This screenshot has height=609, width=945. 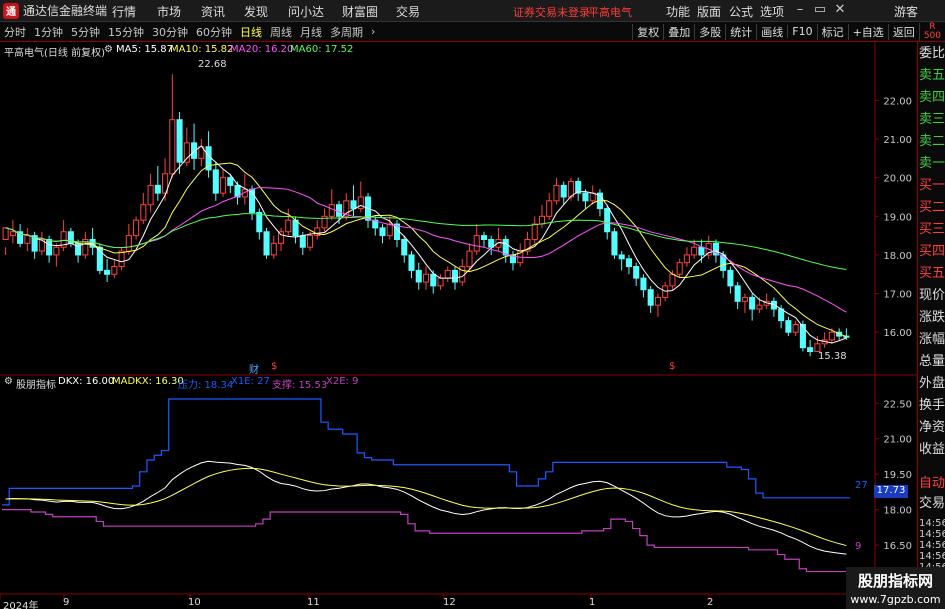 What do you see at coordinates (48, 32) in the screenshot?
I see `period-1min: 1分钟` at bounding box center [48, 32].